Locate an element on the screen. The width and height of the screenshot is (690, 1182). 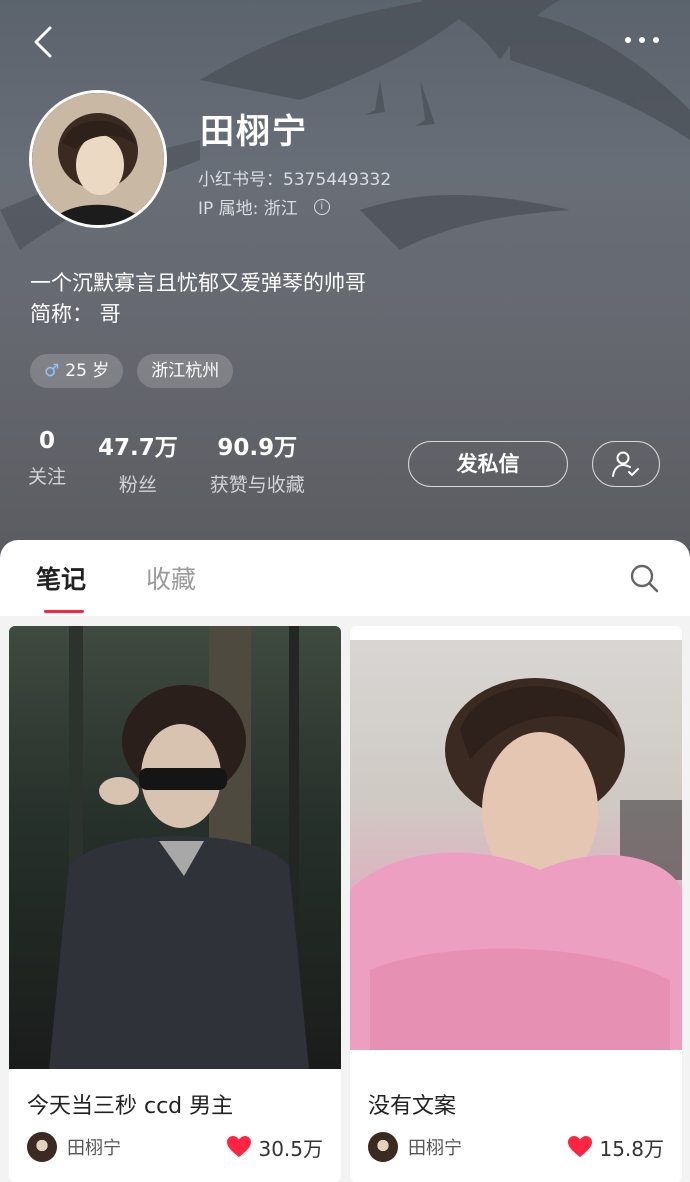
city-tag: 浙江杭州 is located at coordinates (185, 371).